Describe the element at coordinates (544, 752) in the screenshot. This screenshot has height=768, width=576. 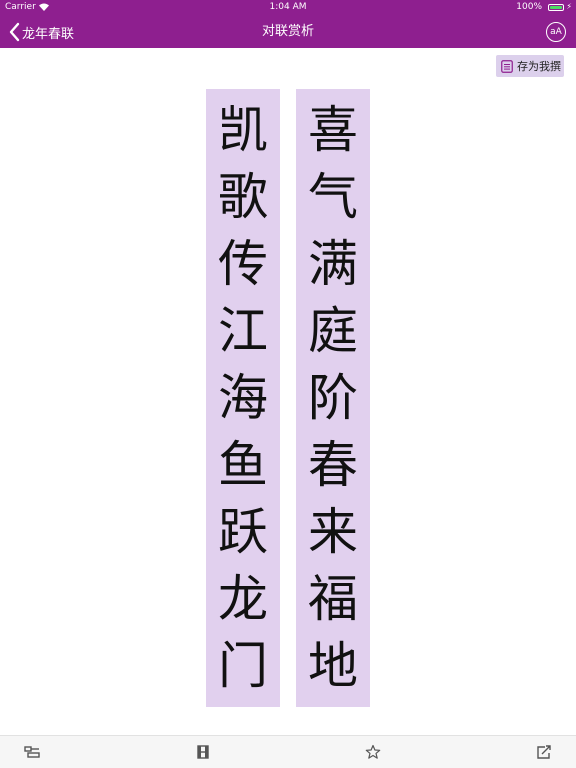
I see `share-icon` at that location.